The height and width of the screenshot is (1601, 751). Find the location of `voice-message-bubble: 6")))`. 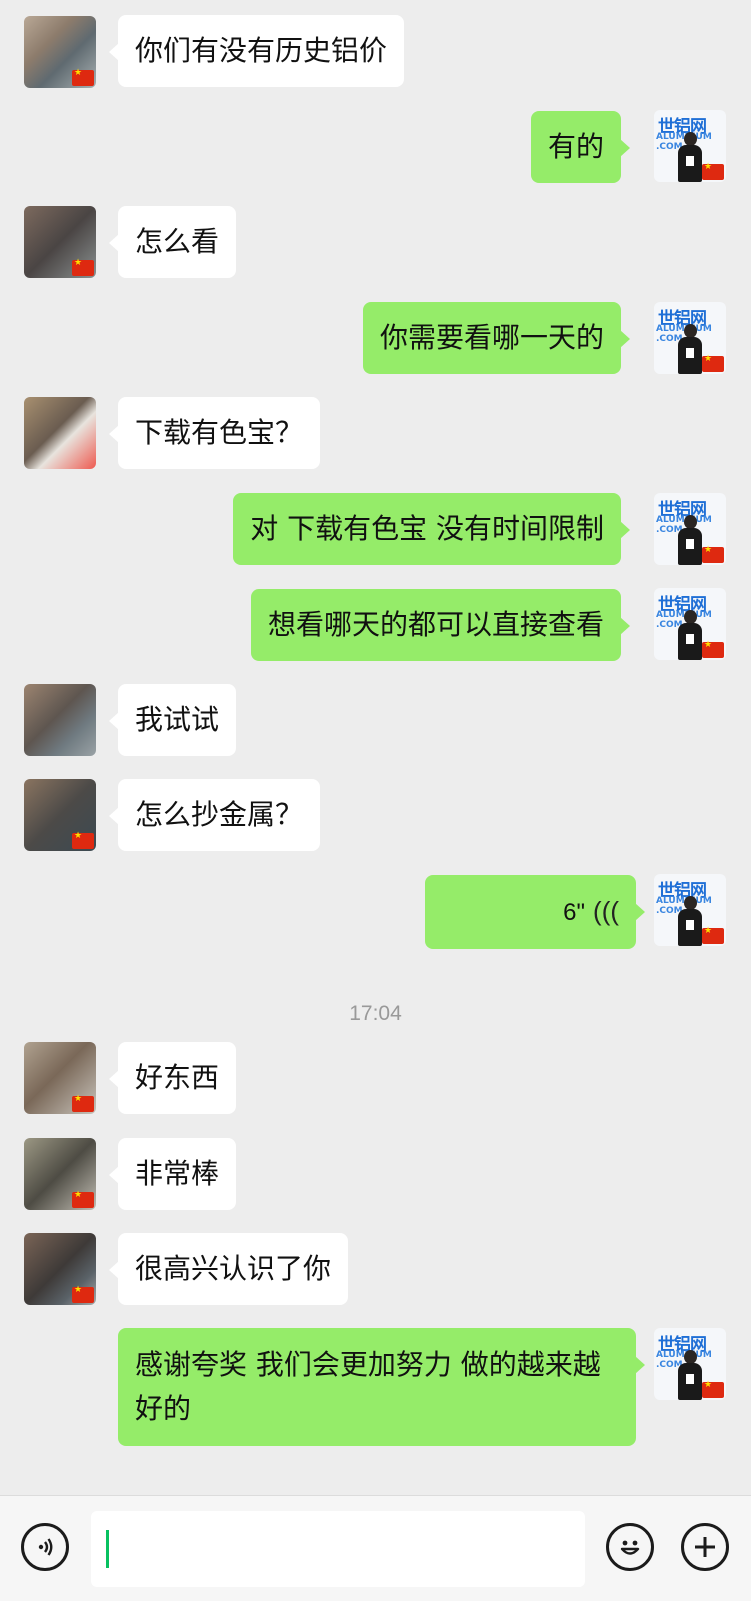

voice-message-bubble: 6"))) is located at coordinates (535, 912).